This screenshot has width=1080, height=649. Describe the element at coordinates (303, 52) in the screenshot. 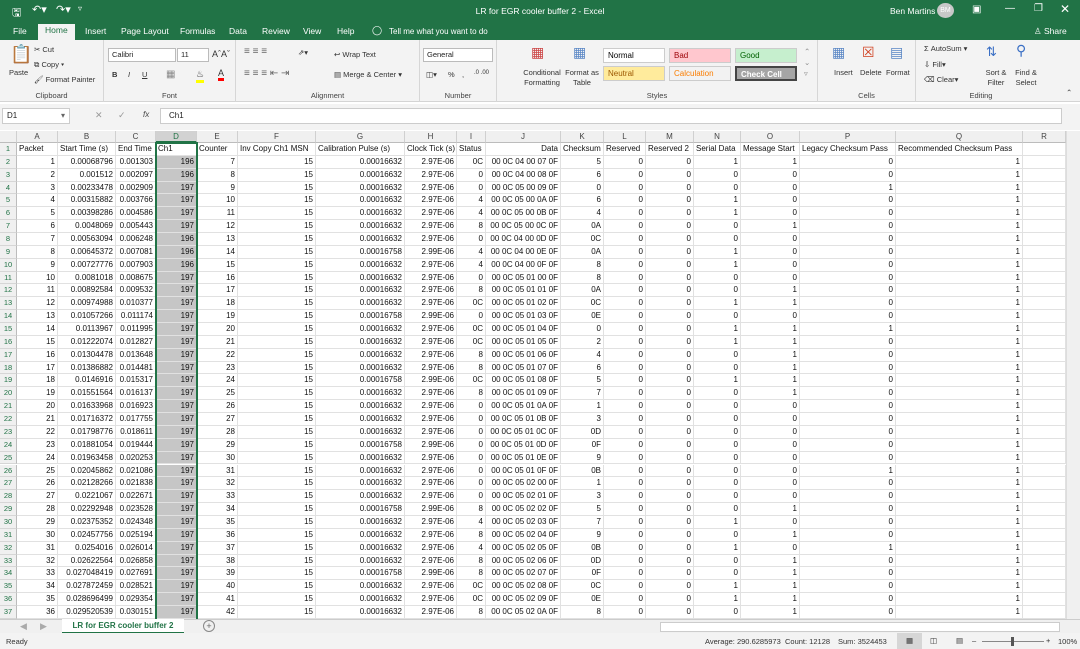

I see `orientation-icon: ⇗▾` at that location.